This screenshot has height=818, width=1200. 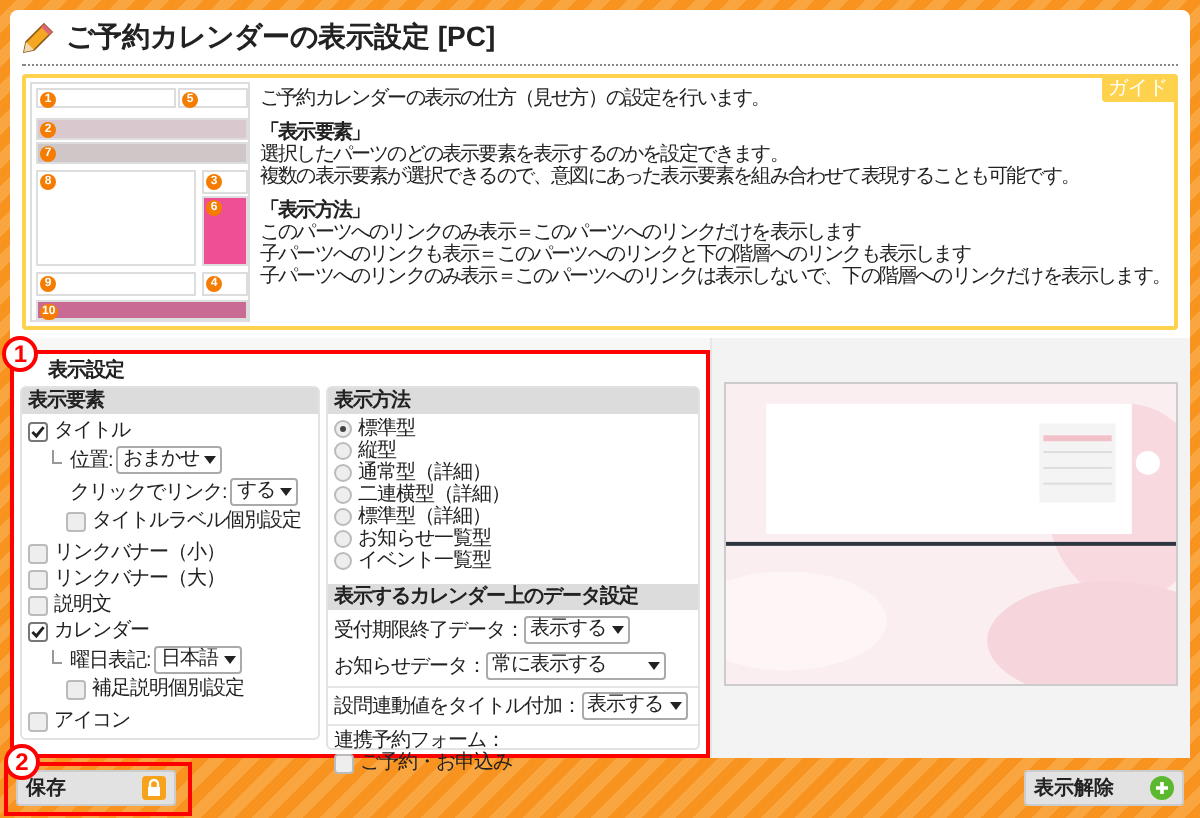 I want to click on radio-label: 標準型（詳細）, so click(x=424, y=517).